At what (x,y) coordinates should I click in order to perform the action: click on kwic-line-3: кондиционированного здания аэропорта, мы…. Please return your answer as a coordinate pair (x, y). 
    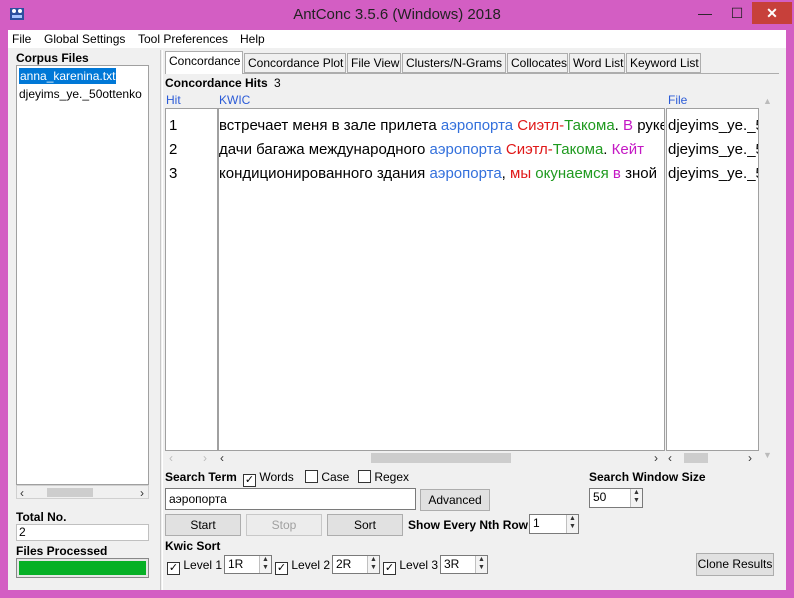
    Looking at the image, I should click on (438, 174).